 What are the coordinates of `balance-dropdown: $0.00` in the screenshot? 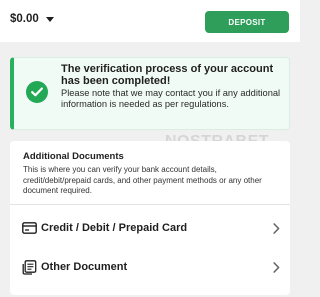 It's located at (32, 19).